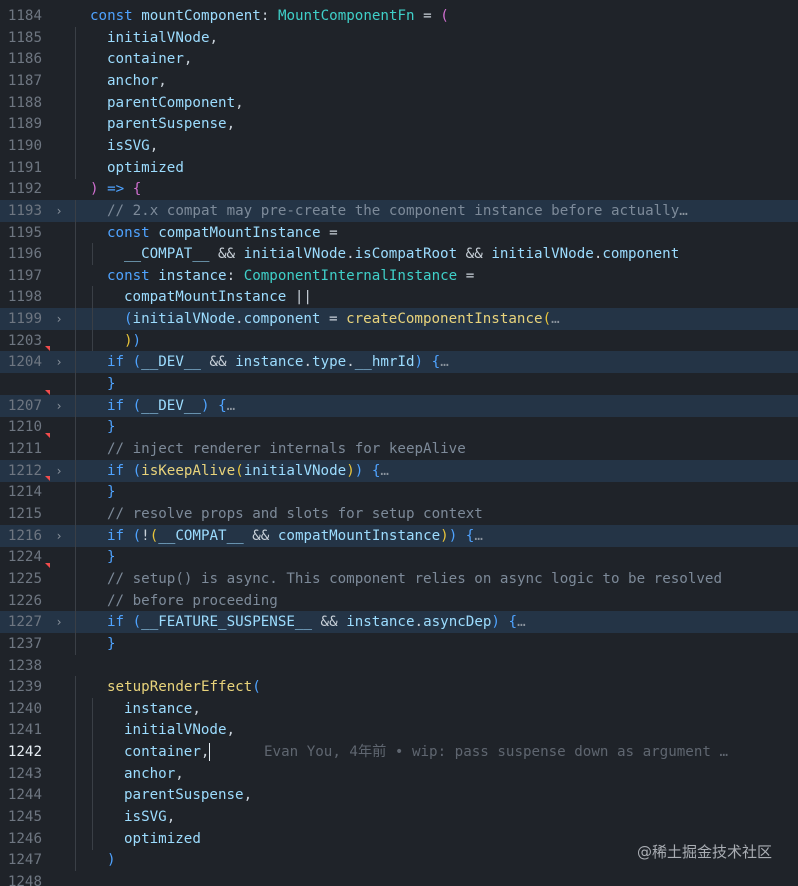 This screenshot has width=798, height=886. What do you see at coordinates (21, 536) in the screenshot?
I see `line-number: 1216` at bounding box center [21, 536].